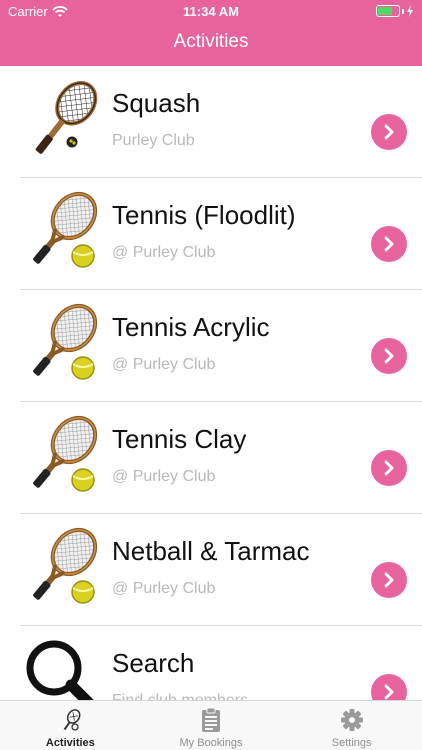 Image resolution: width=422 pixels, height=750 pixels. I want to click on tab-bar: Activities My Bookings Settings, so click(211, 725).